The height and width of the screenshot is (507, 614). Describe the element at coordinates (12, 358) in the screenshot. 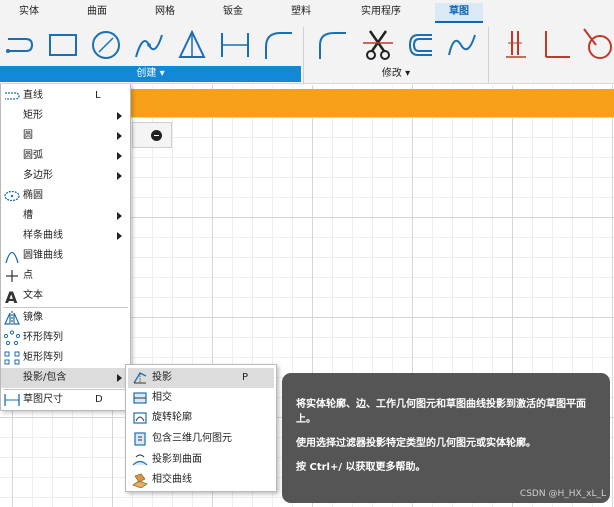

I see `rectangular-pattern-icon` at that location.